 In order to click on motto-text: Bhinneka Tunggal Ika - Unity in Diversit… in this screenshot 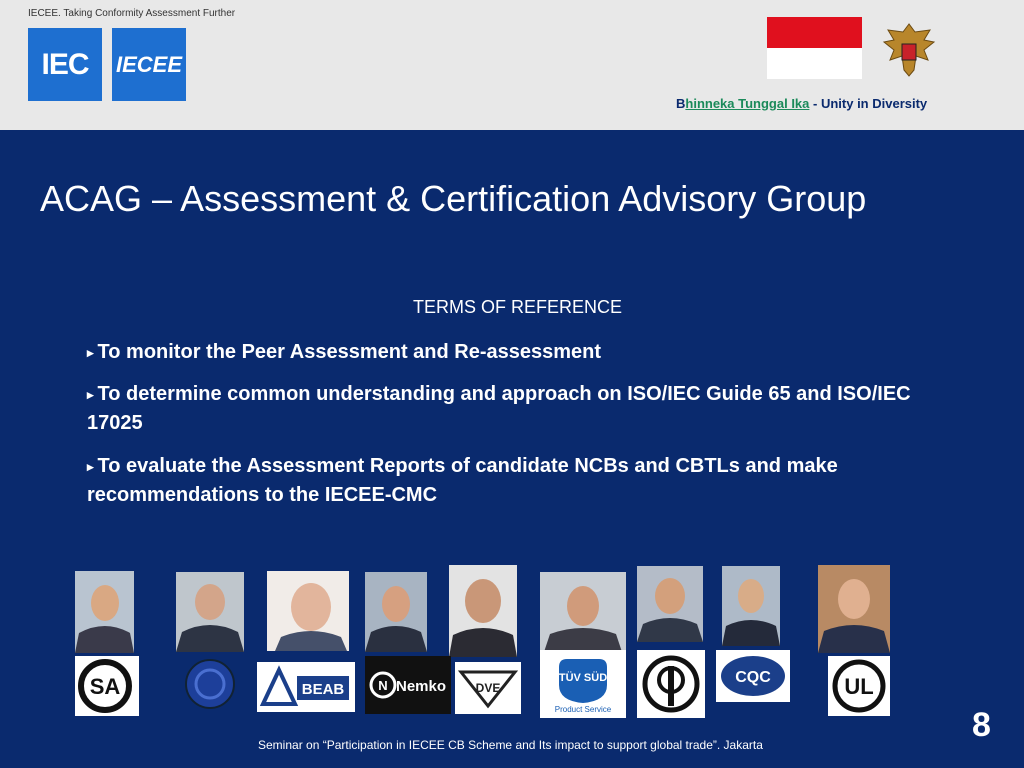, I will do `click(802, 103)`.